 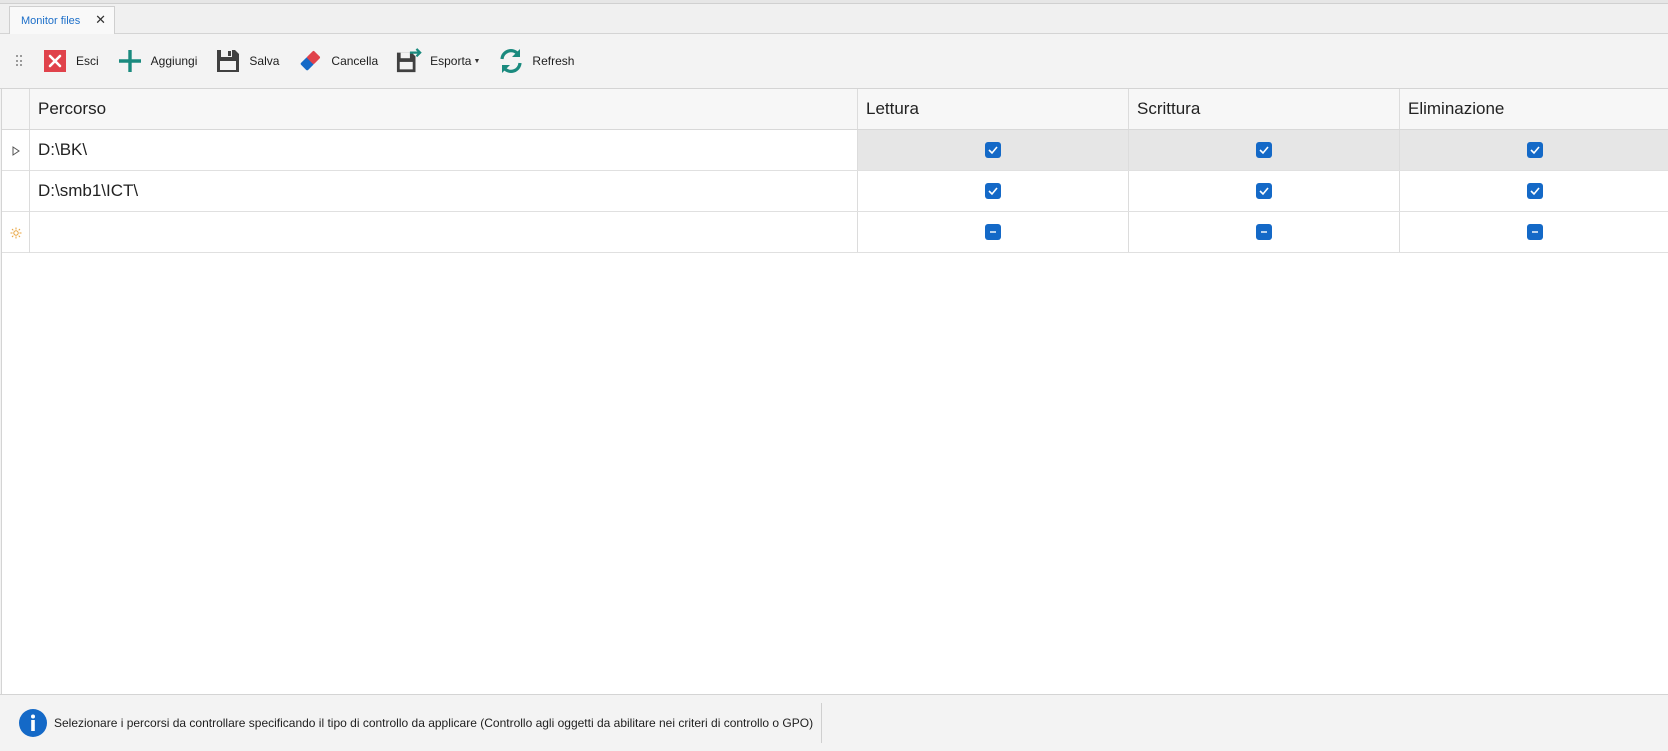 What do you see at coordinates (834, 17) in the screenshot?
I see `tab-strip: Monitor files ✕` at bounding box center [834, 17].